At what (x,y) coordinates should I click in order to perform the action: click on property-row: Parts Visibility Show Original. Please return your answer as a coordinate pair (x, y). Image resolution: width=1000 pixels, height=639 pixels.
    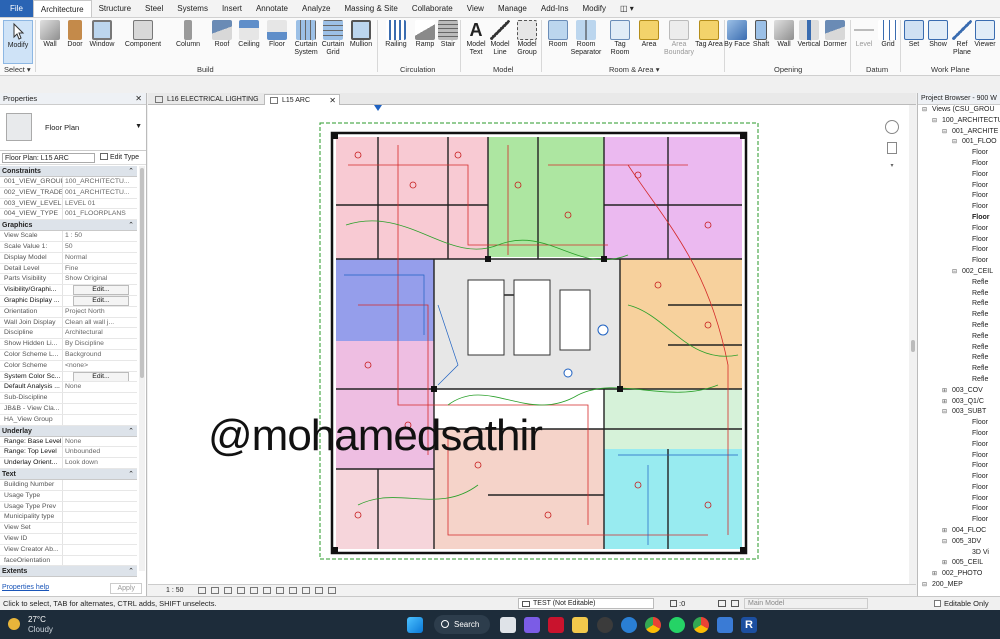
    Looking at the image, I should click on (68, 280).